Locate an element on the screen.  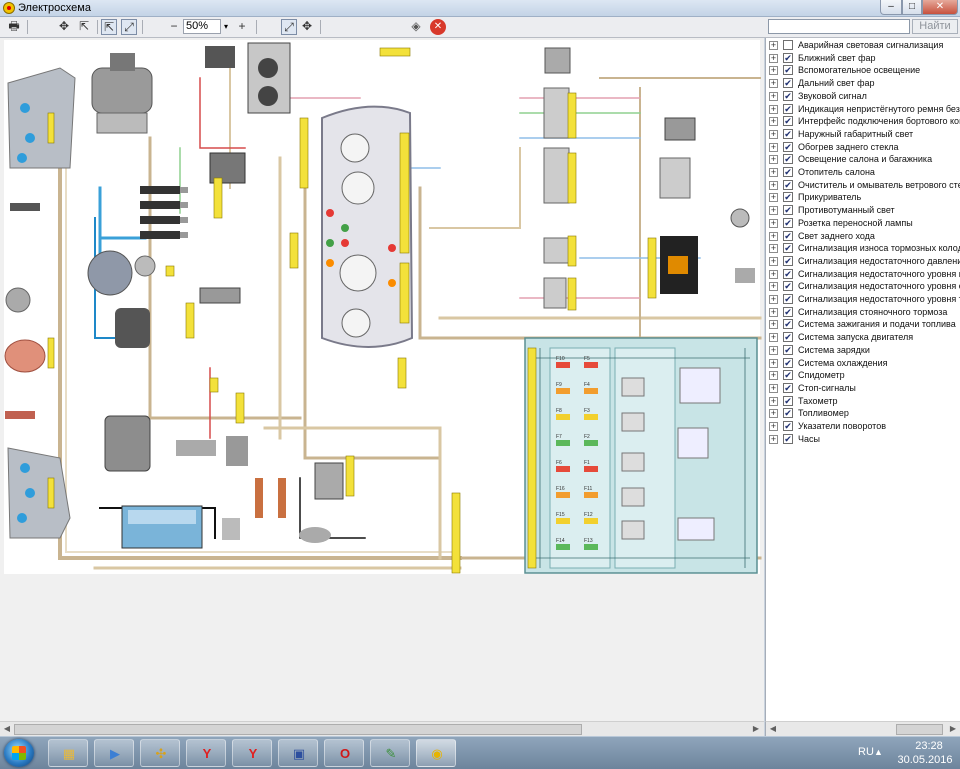
list-horizontal-scrollbar: ◀ ▶ is located at coordinates (862, 728).